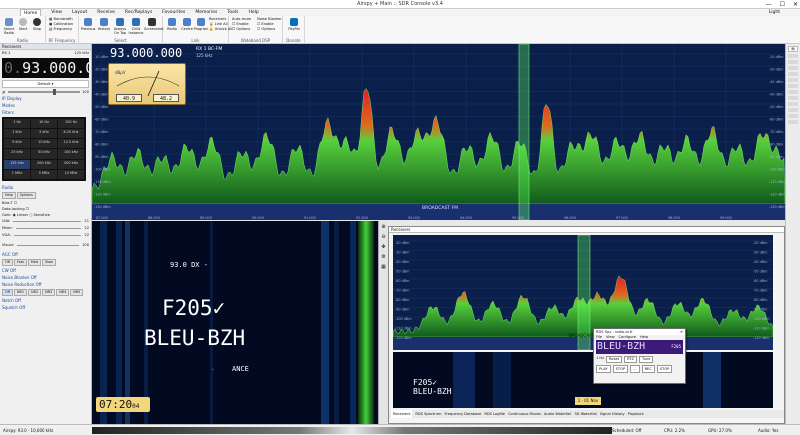 The image size is (800, 435). What do you see at coordinates (782, 4) in the screenshot?
I see `maximize-button: ☐` at bounding box center [782, 4].